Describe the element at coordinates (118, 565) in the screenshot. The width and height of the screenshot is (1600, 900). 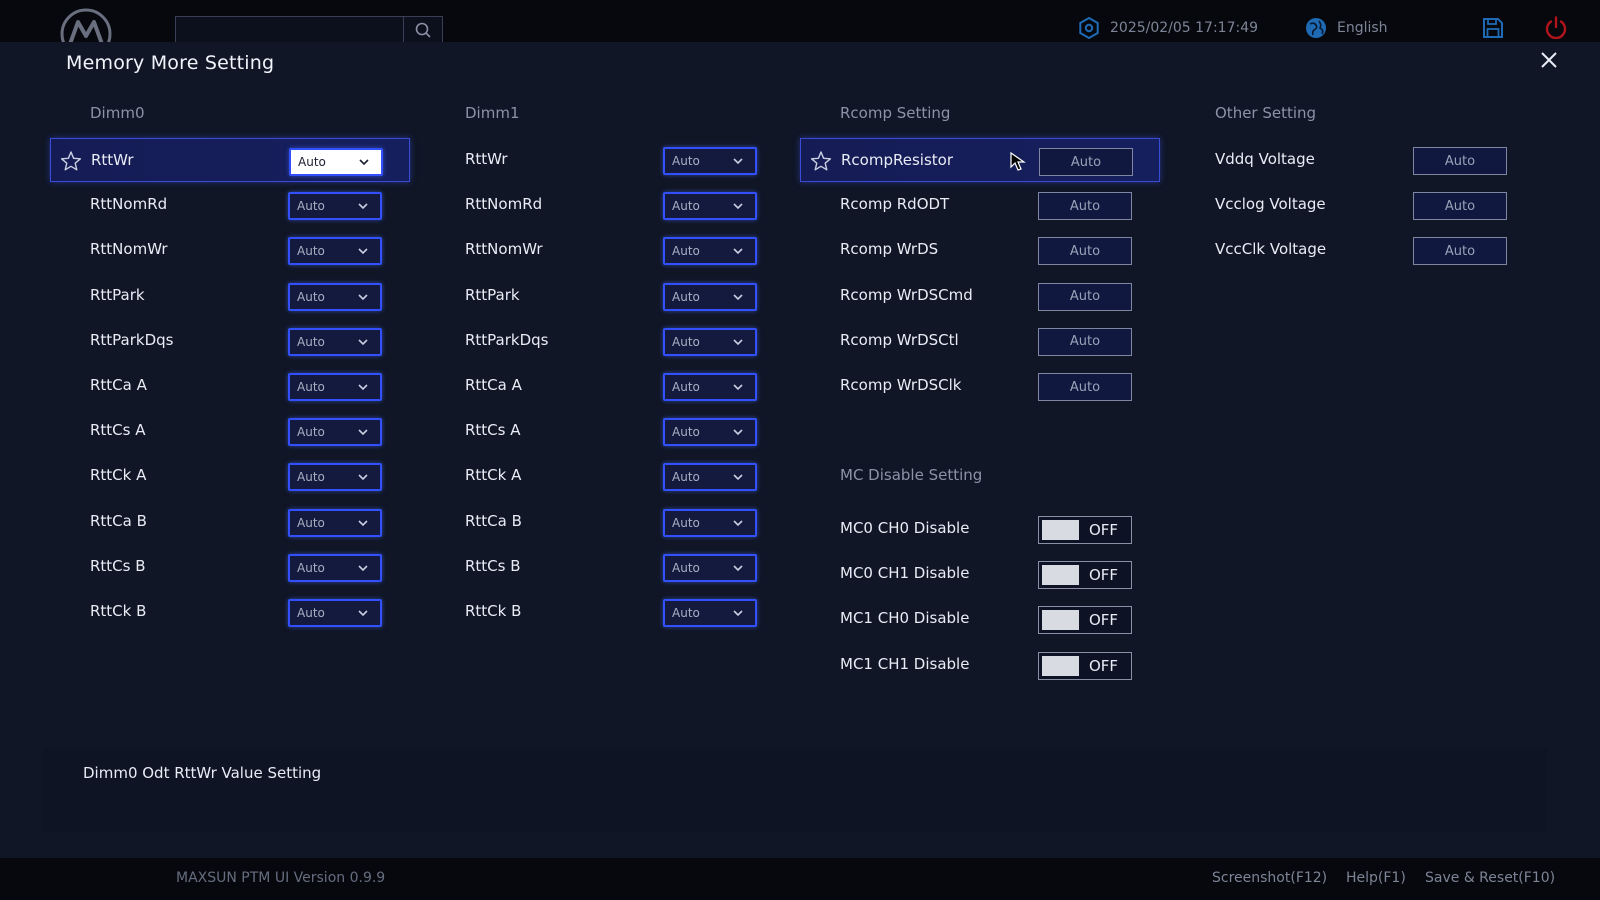
I see `setting-label: RttCs B` at that location.